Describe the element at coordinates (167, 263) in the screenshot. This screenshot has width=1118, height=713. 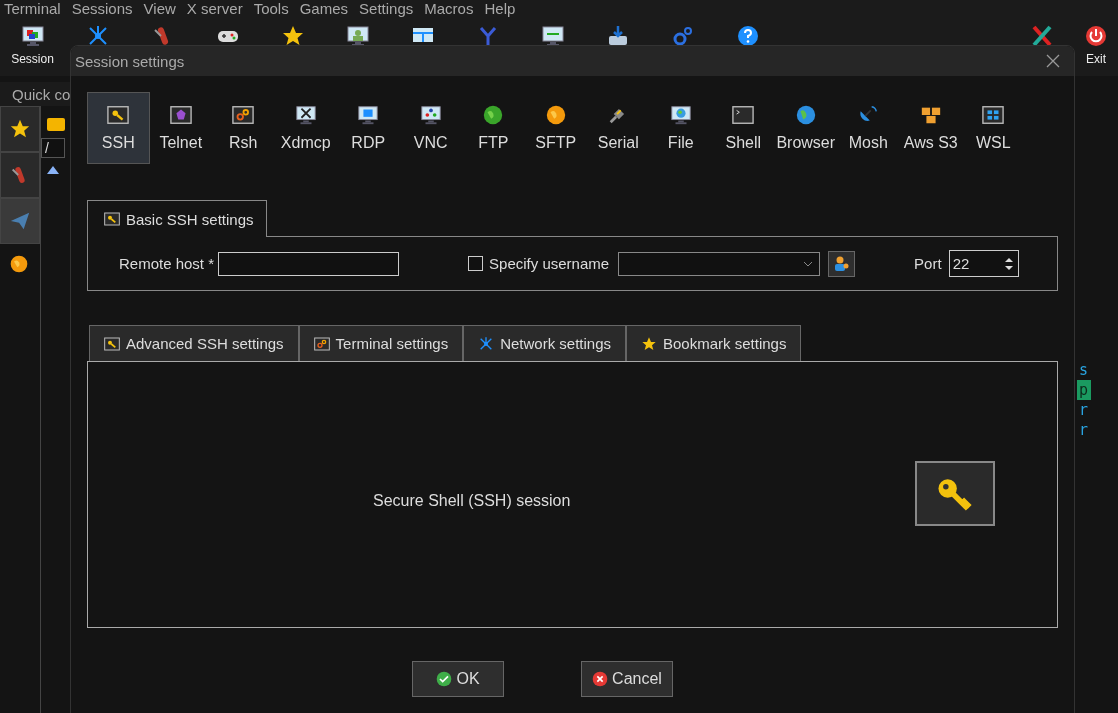
I see `field-label: Remote host *` at that location.